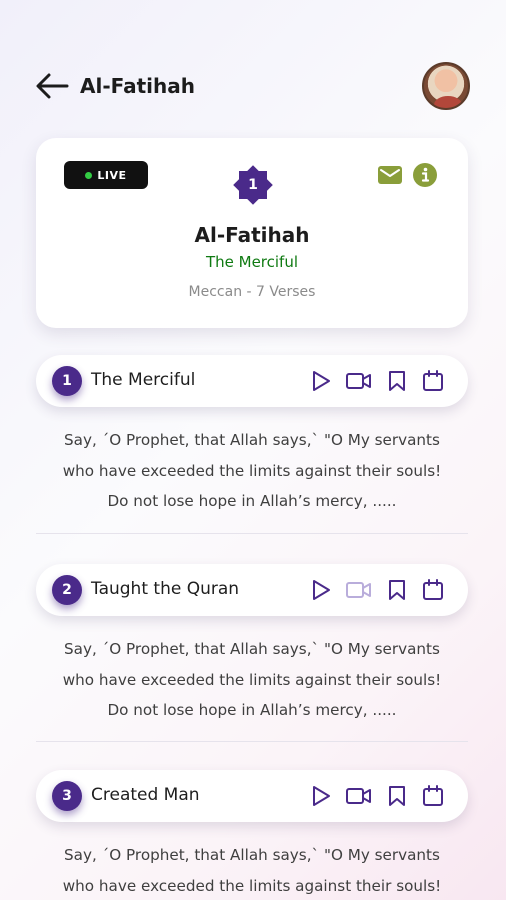 This screenshot has width=506, height=900. I want to click on live-badge: LIVE, so click(106, 175).